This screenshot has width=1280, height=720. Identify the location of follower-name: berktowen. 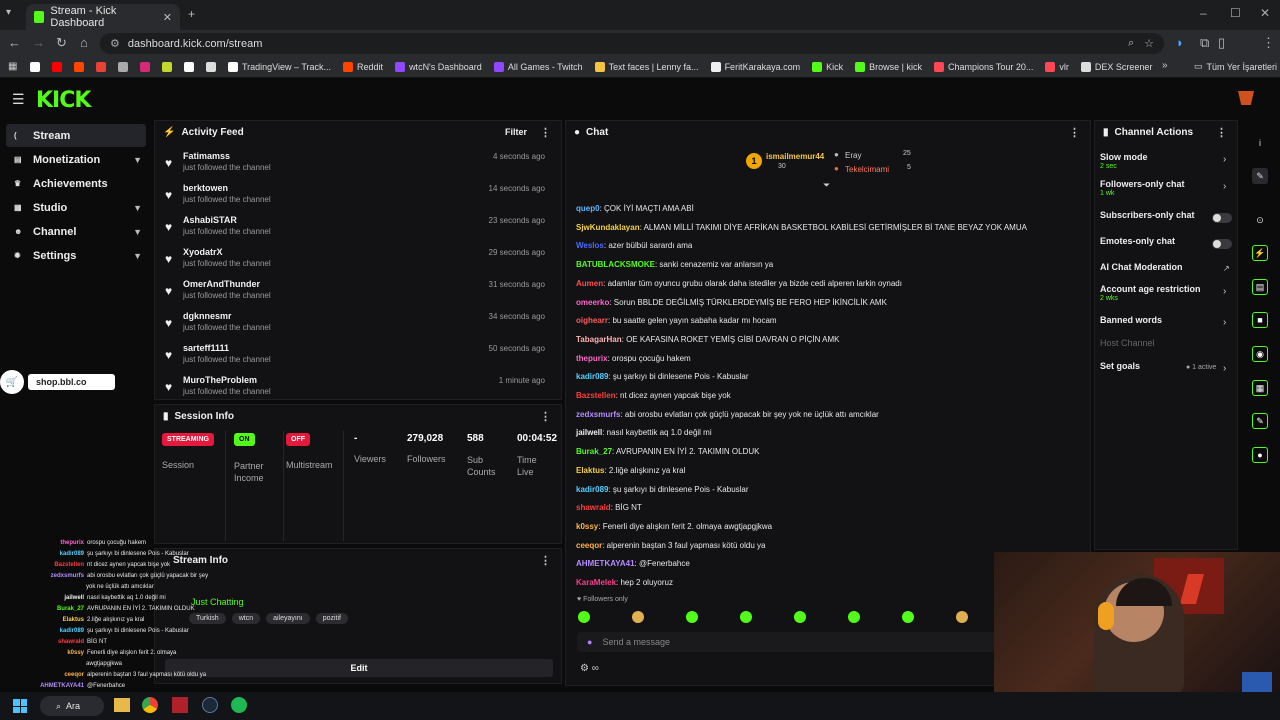
(205, 188).